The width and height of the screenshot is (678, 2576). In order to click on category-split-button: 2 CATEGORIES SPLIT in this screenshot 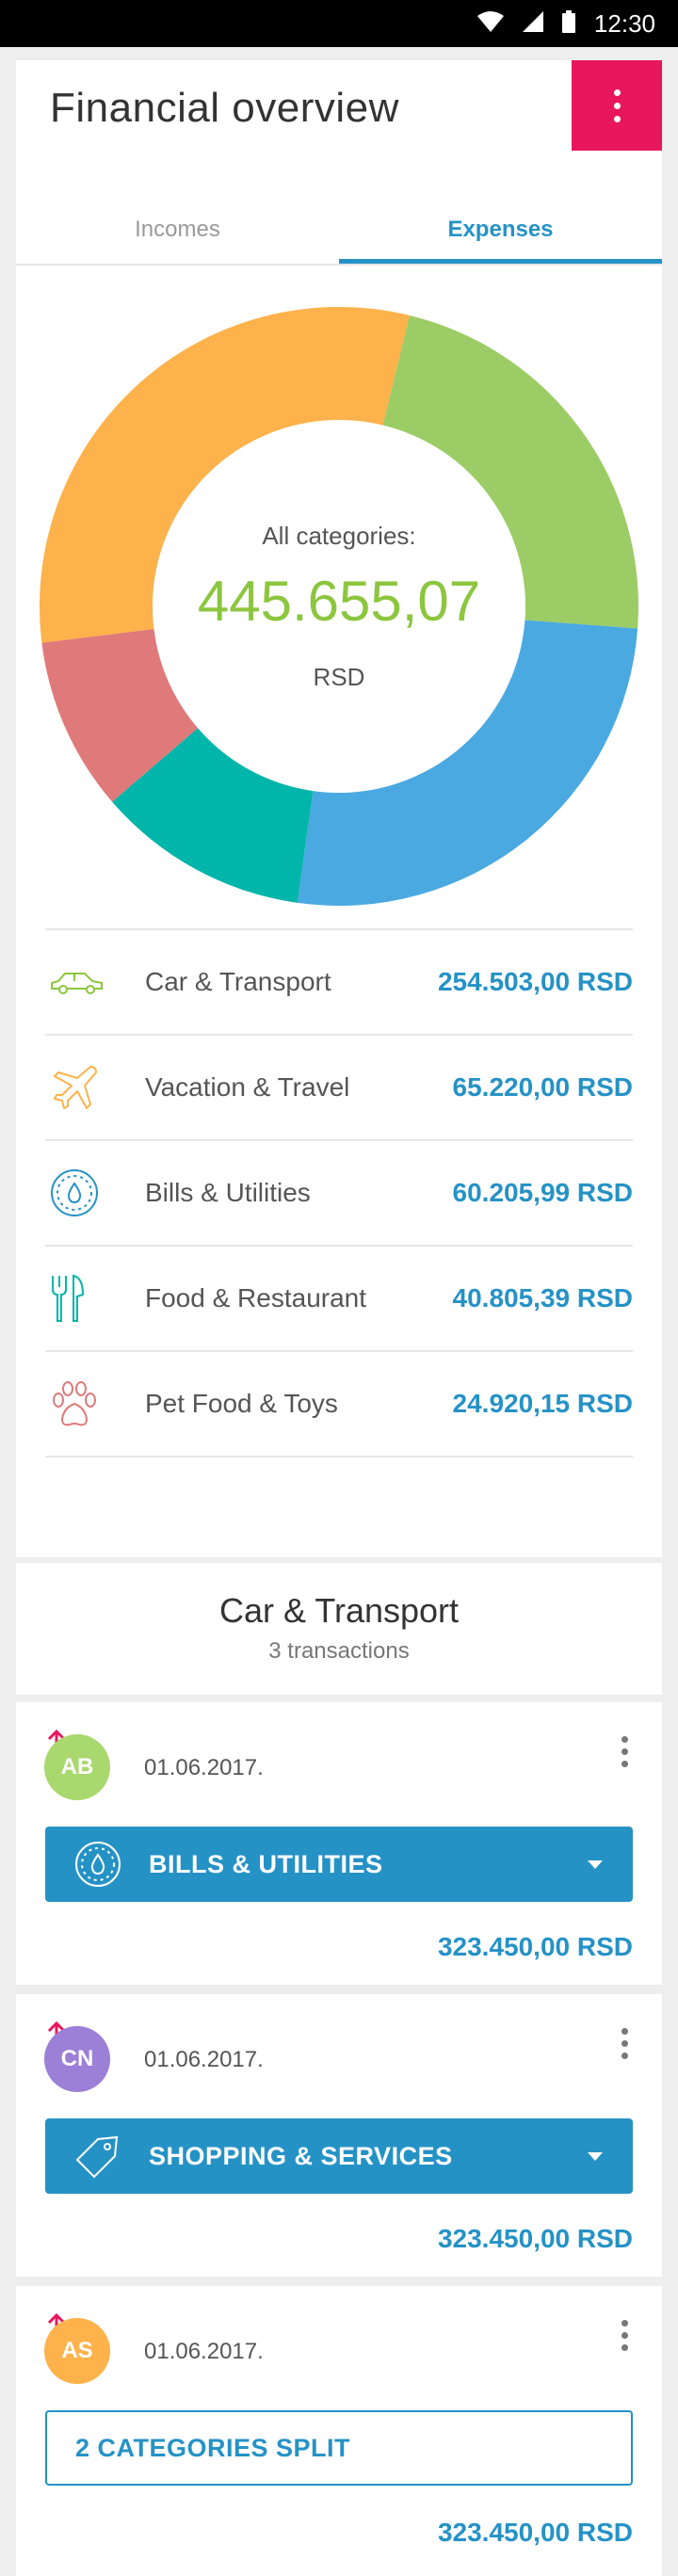, I will do `click(339, 2448)`.